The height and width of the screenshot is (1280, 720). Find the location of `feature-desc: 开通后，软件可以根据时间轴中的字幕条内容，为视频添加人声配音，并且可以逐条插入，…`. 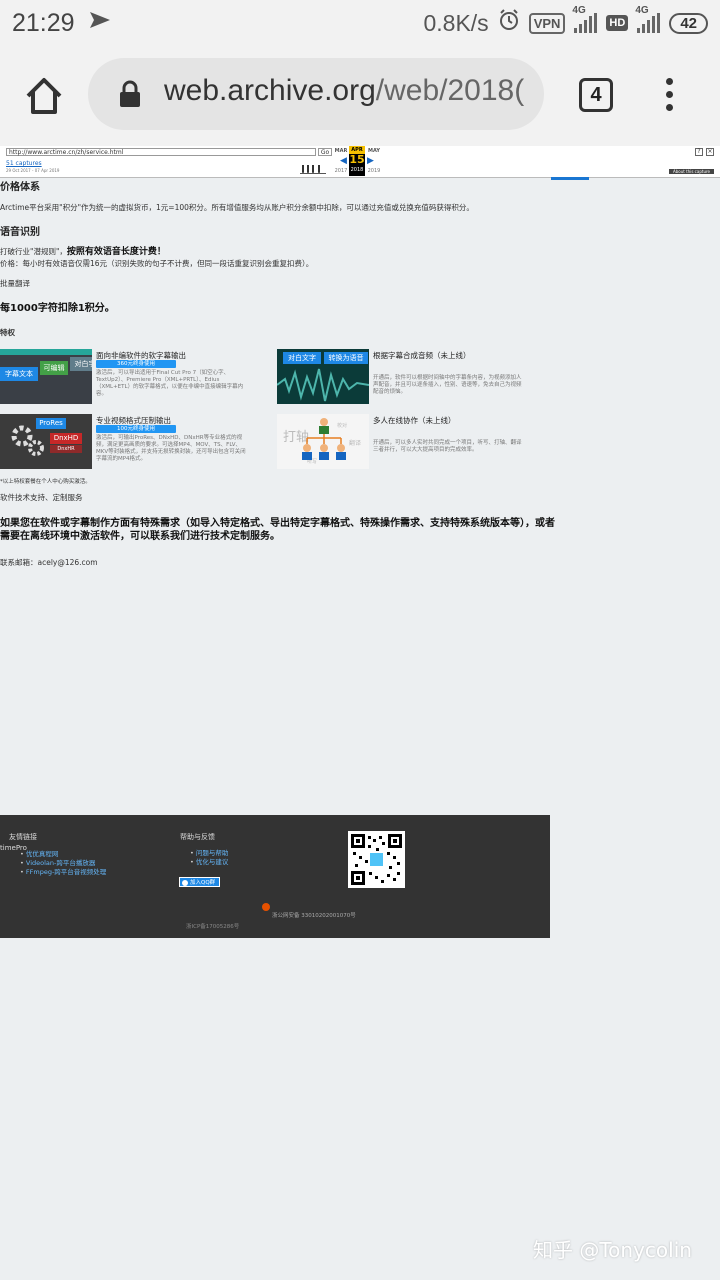

feature-desc: 开通后，软件可以根据时间轴中的字幕条内容，为视频添加人声配音，并且可以逐条插入，… is located at coordinates (447, 385).